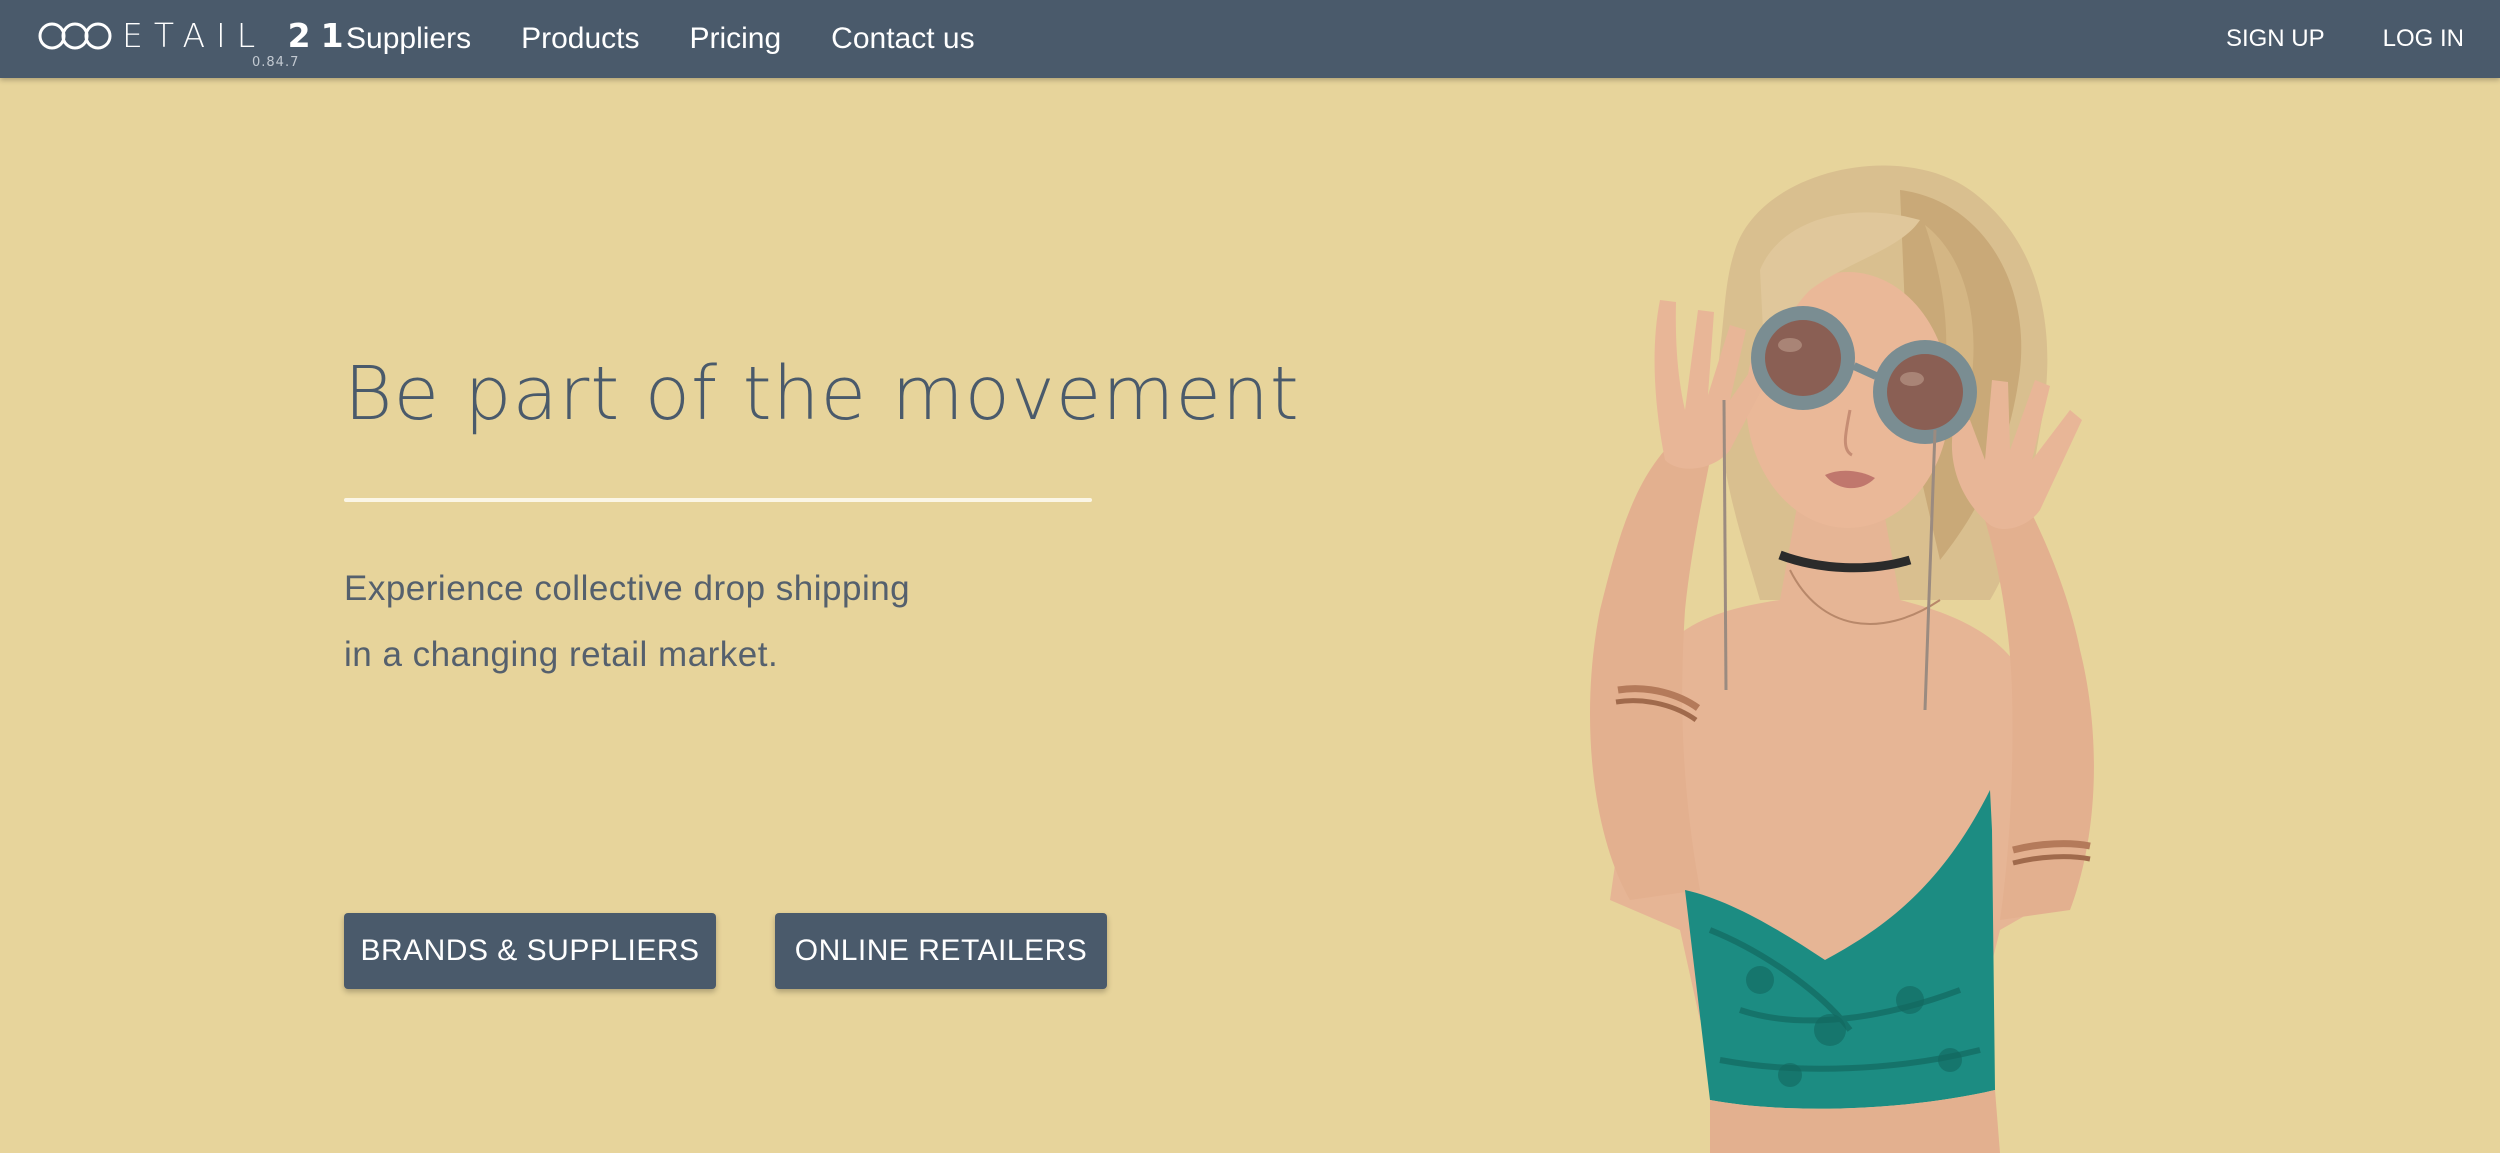 This screenshot has height=1153, width=2500. I want to click on hero-subtitle-line-1: Experience collective drop shipping, so click(627, 588).